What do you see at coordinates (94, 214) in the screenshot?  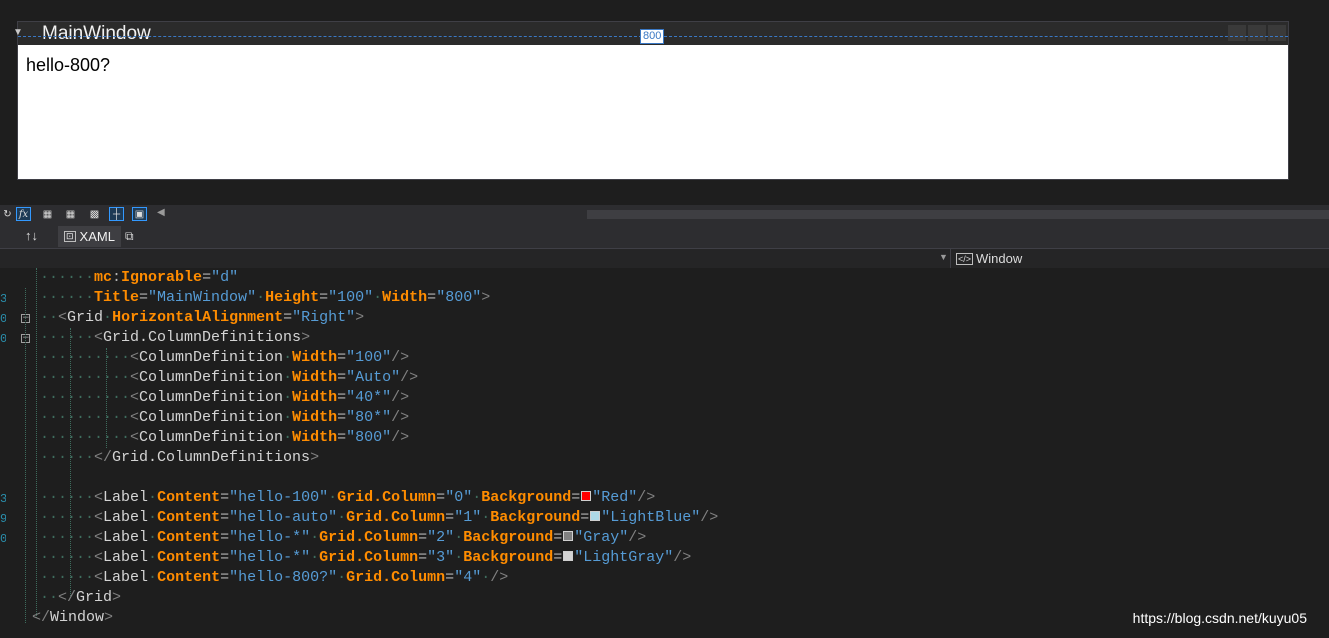 I see `checkerboard-icon: ▩` at bounding box center [94, 214].